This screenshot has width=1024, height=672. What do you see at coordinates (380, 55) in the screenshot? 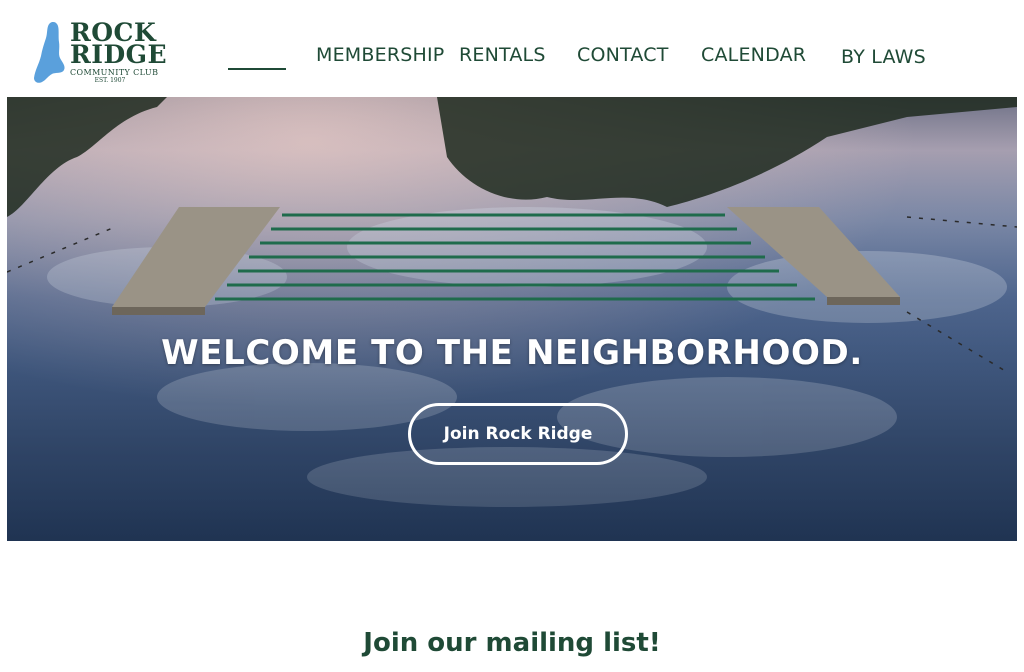
I see `nav-item-membership: MEMBERSHIP` at bounding box center [380, 55].